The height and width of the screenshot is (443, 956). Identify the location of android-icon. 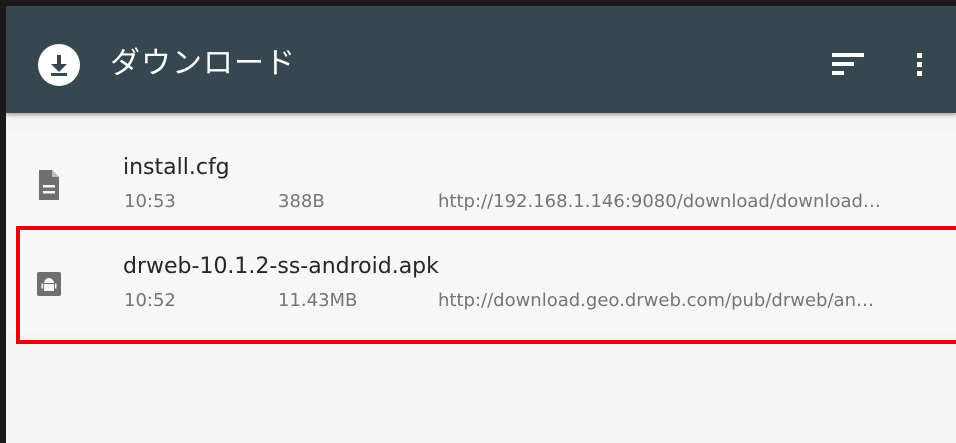
(49, 284).